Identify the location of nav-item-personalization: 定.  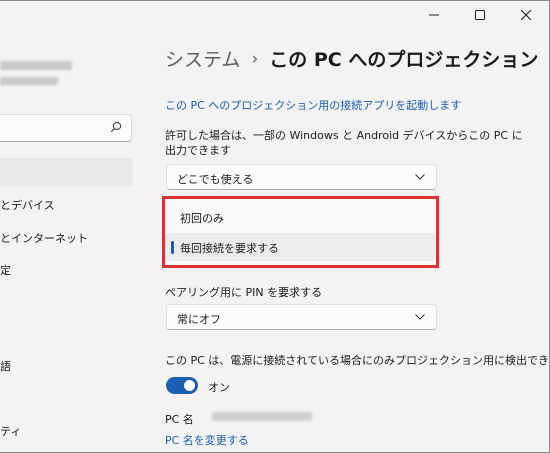
(5, 270).